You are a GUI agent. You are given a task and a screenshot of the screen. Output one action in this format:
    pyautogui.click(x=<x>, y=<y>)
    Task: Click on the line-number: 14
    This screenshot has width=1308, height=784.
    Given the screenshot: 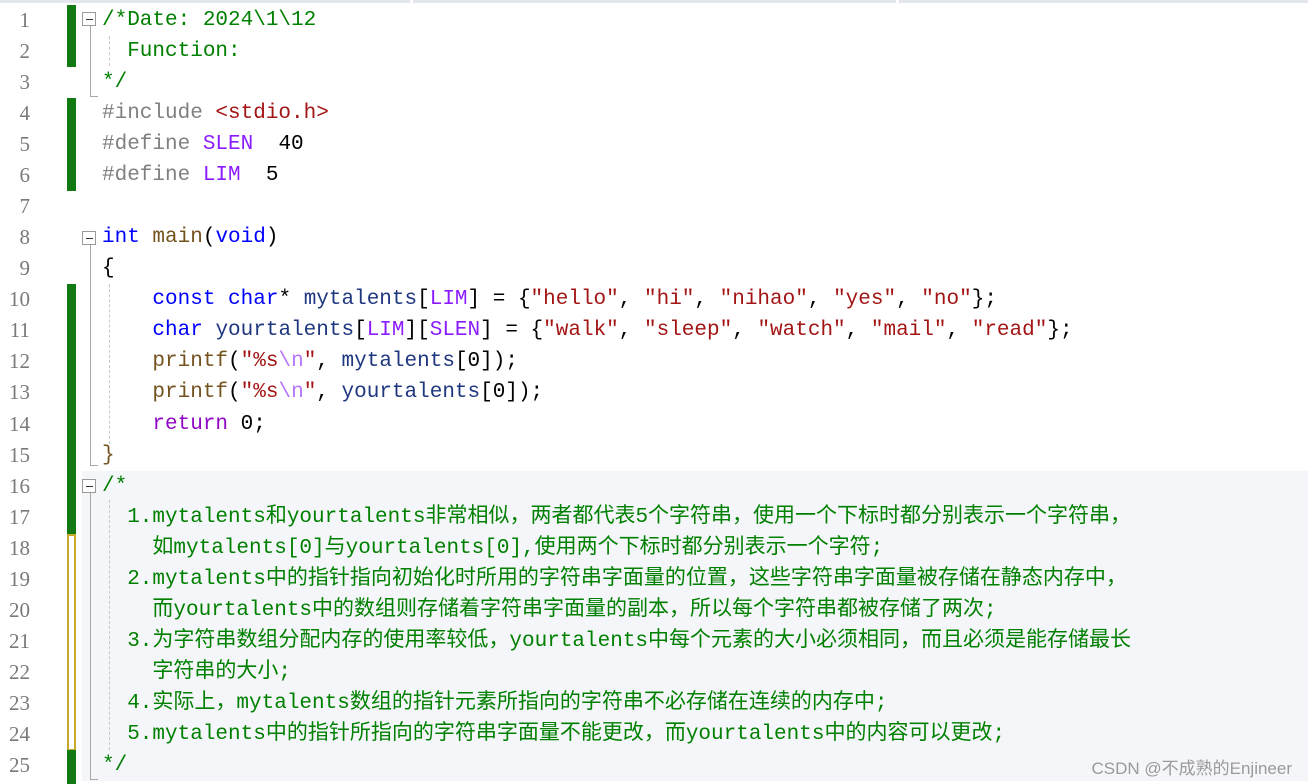 What is the action you would take?
    pyautogui.click(x=19, y=423)
    